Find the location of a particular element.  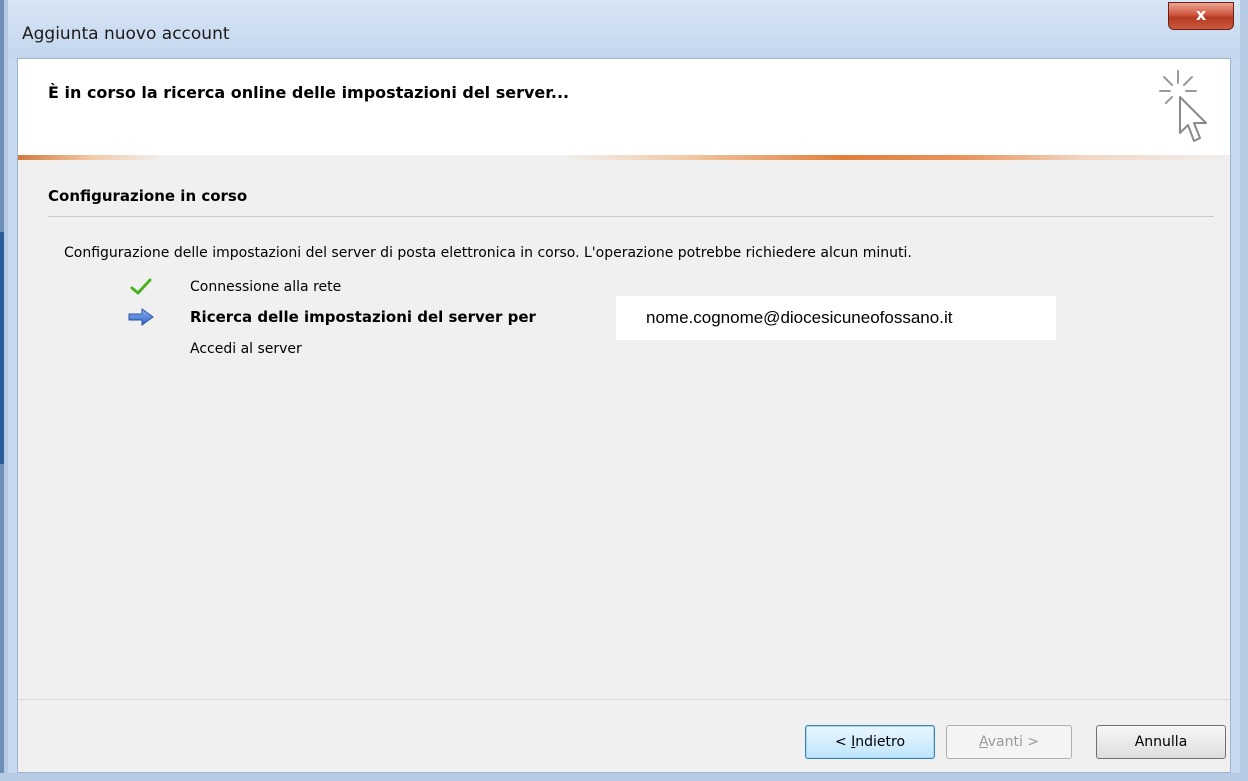

checkmark-icon is located at coordinates (141, 287).